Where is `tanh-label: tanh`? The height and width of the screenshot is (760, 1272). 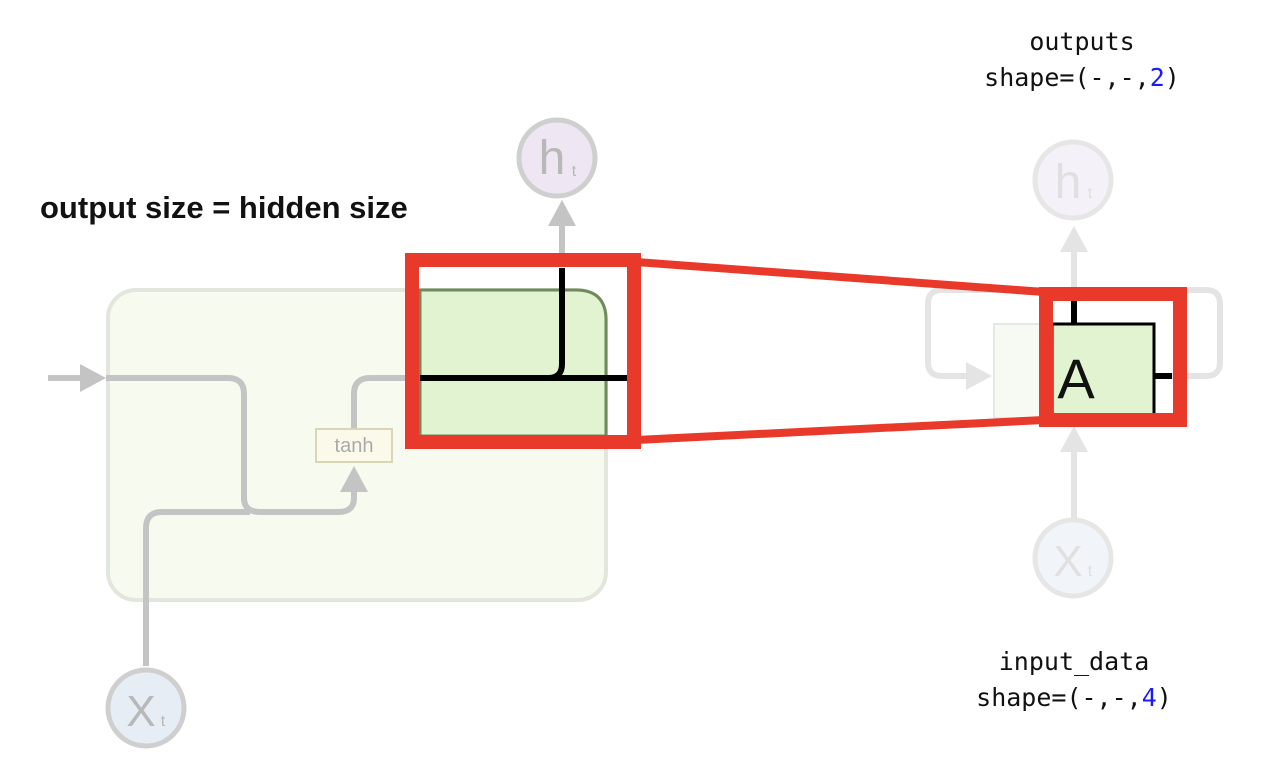 tanh-label: tanh is located at coordinates (354, 446).